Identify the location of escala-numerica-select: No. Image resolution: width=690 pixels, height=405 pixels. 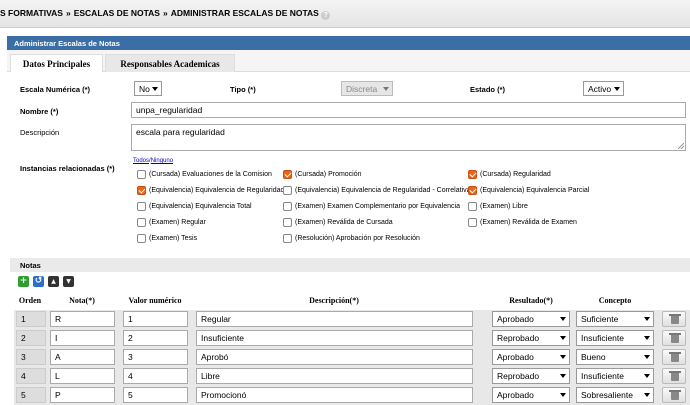
(148, 88).